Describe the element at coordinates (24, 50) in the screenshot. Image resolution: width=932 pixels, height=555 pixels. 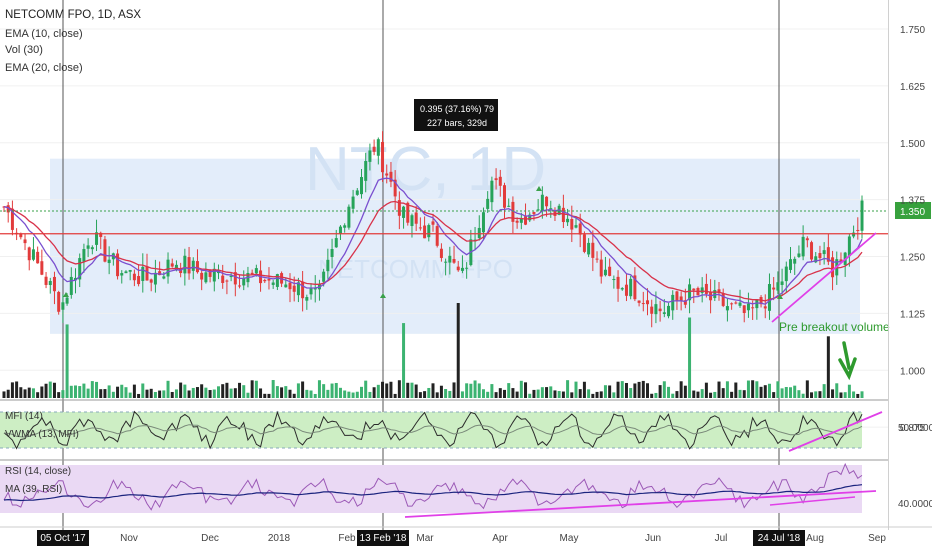
I see `indicator-vol-label: Vol (30)` at that location.